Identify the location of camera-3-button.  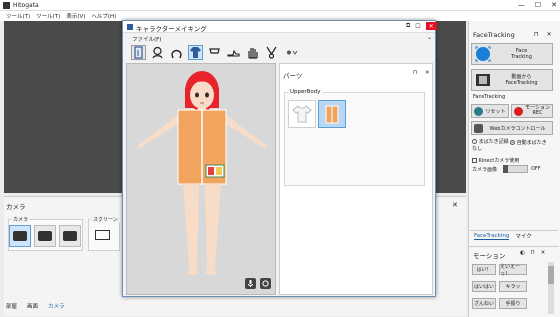
(70, 236).